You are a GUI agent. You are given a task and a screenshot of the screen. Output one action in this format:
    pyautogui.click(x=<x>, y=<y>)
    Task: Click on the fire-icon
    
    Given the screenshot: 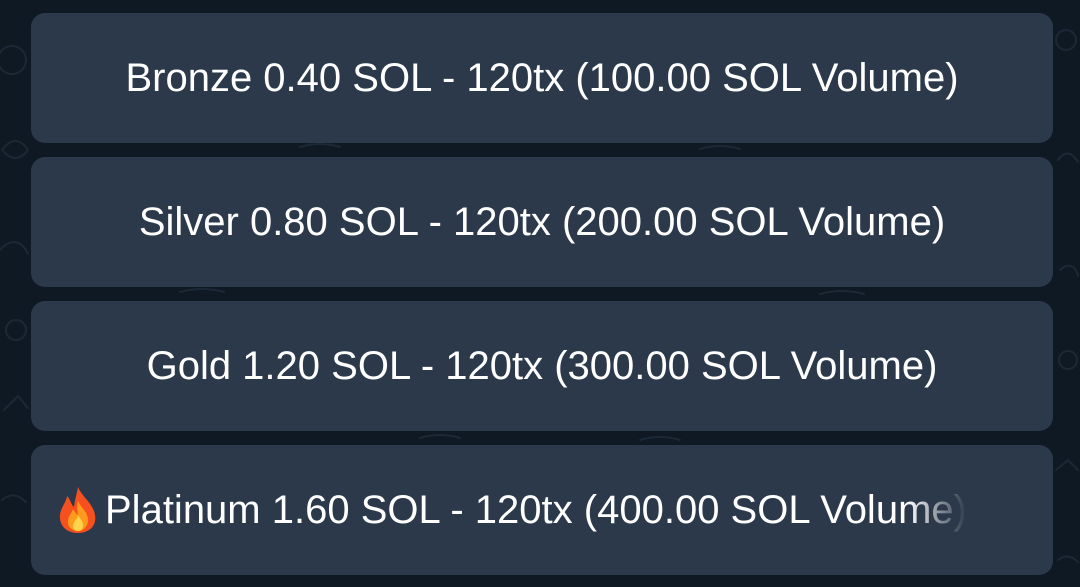 What is the action you would take?
    pyautogui.click(x=77, y=510)
    